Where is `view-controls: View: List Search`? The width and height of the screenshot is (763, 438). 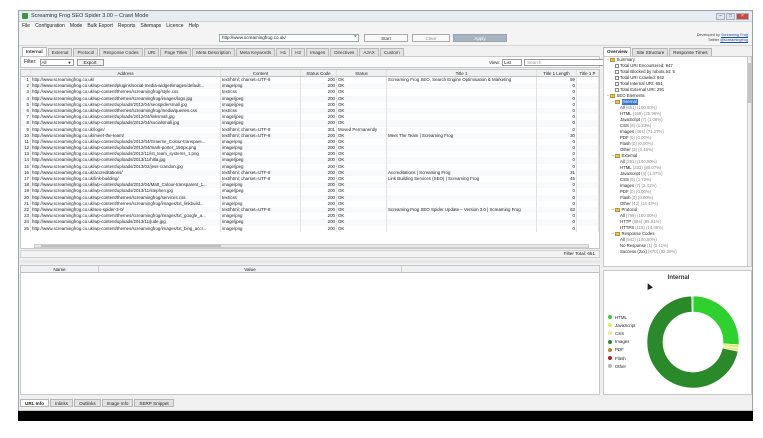
view-controls: View: List Search is located at coordinates (550, 62).